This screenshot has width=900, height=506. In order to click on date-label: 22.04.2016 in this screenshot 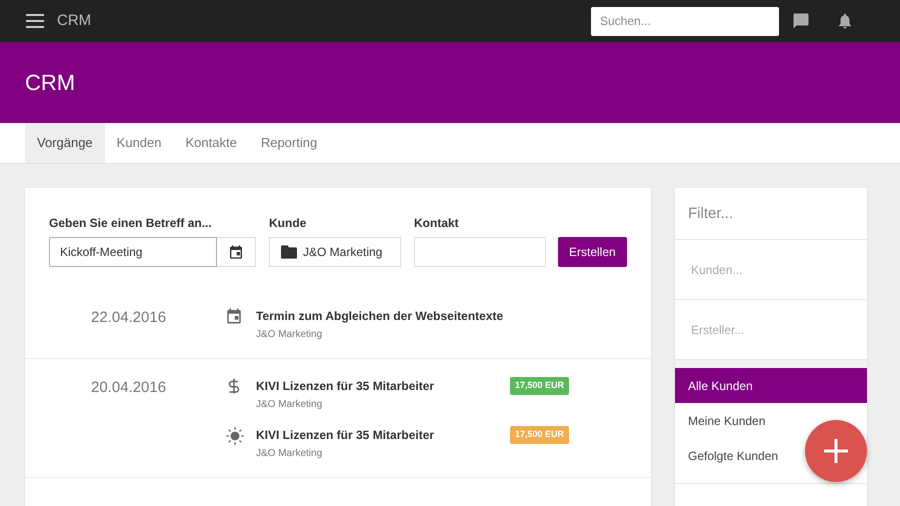, I will do `click(129, 318)`.